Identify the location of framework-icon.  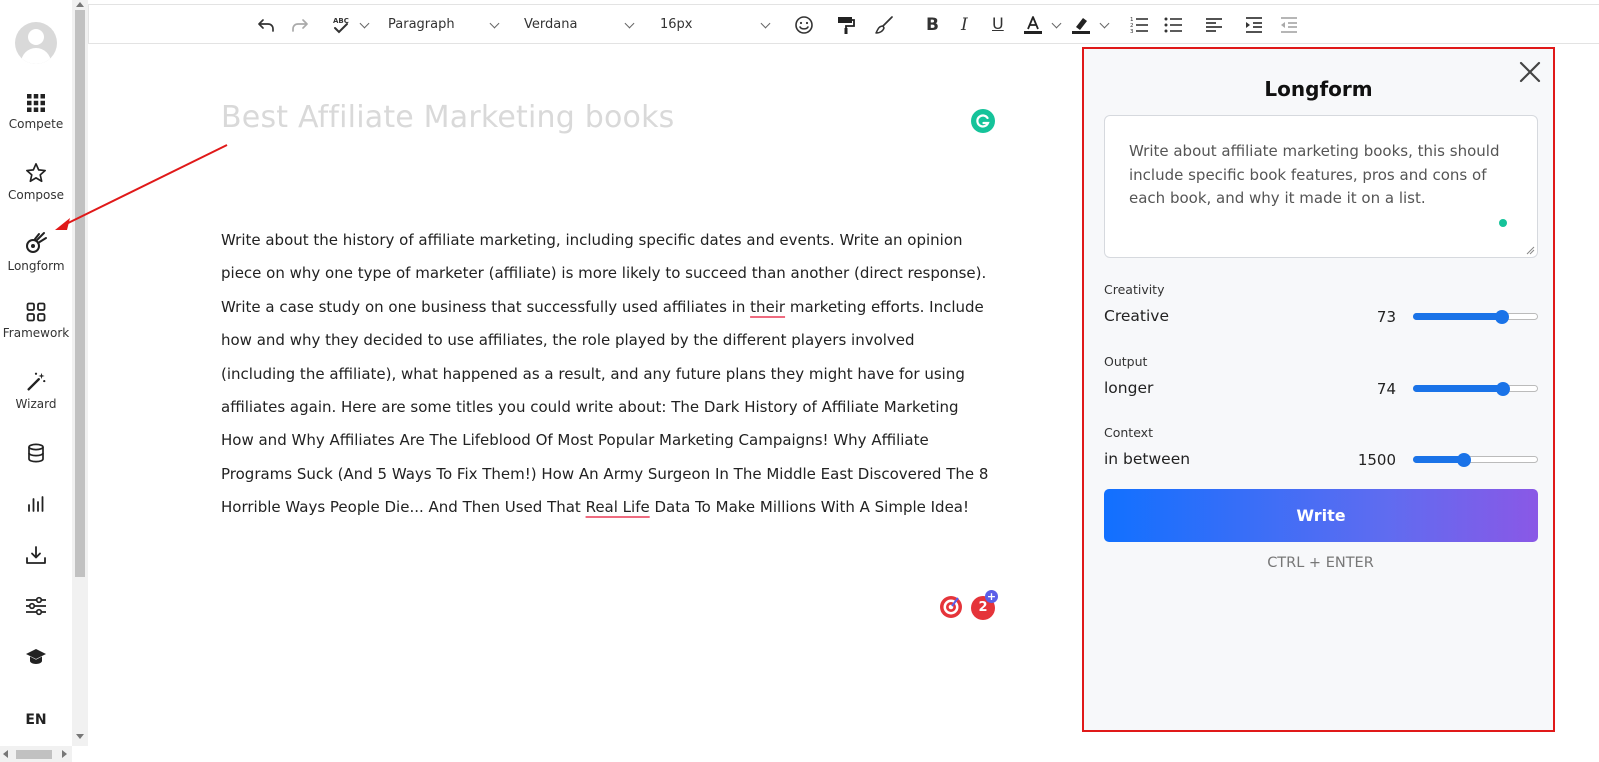
(36, 312).